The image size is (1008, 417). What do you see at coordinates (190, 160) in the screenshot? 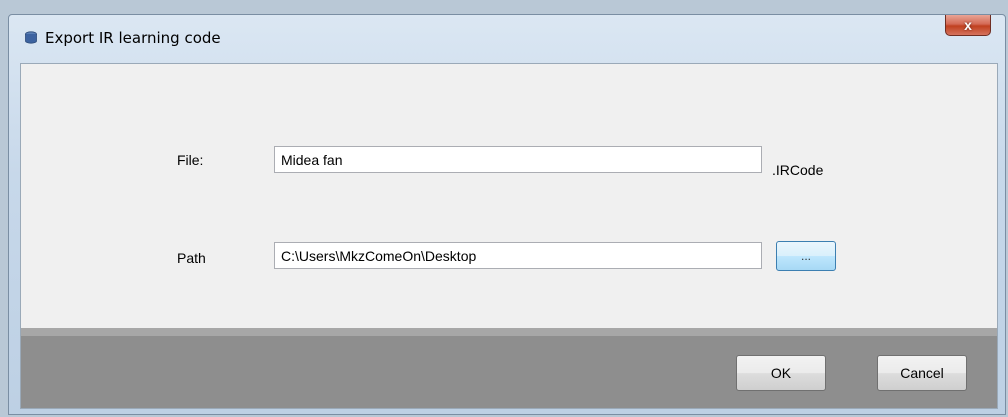
I see `file-label: File:` at bounding box center [190, 160].